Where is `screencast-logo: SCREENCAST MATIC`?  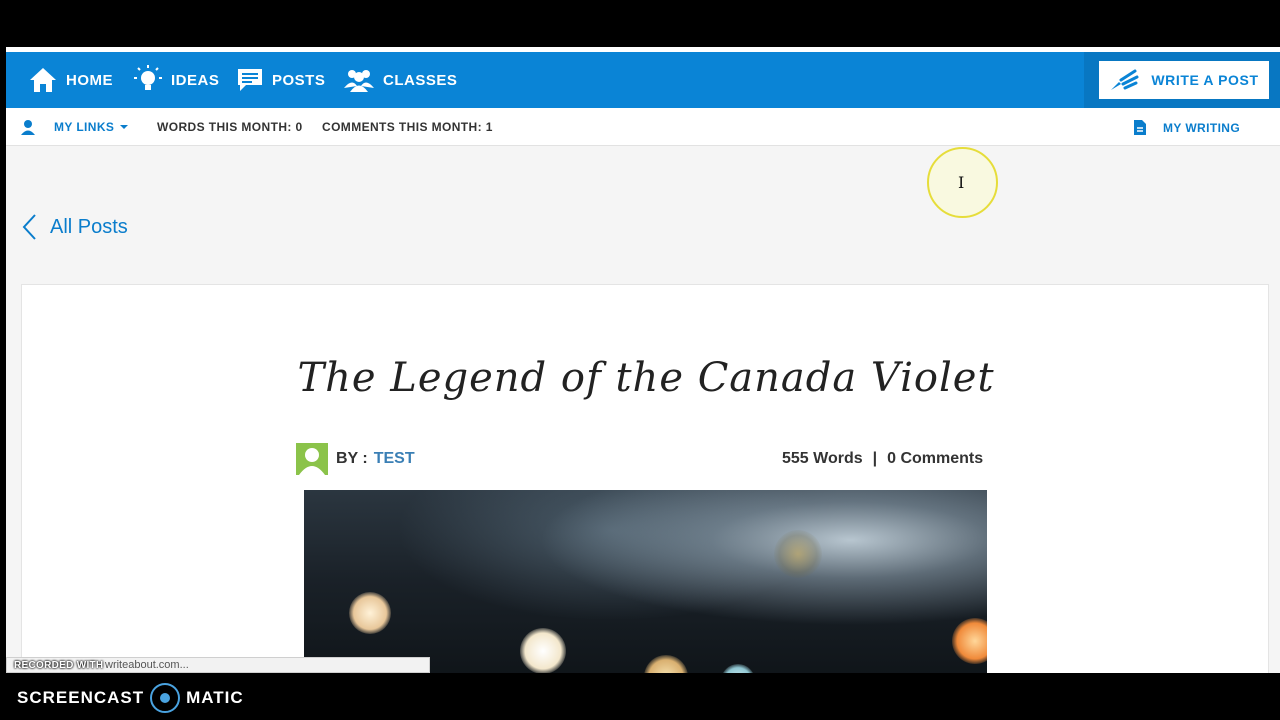 screencast-logo: SCREENCAST MATIC is located at coordinates (130, 698).